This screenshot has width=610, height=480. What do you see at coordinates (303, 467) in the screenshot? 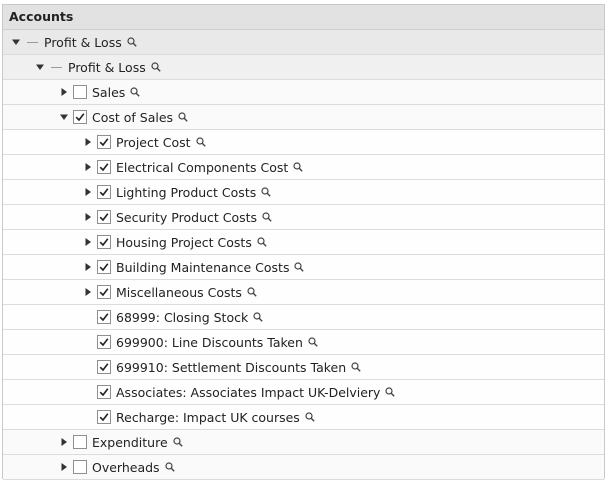
I see `tree-row: Overheads` at bounding box center [303, 467].